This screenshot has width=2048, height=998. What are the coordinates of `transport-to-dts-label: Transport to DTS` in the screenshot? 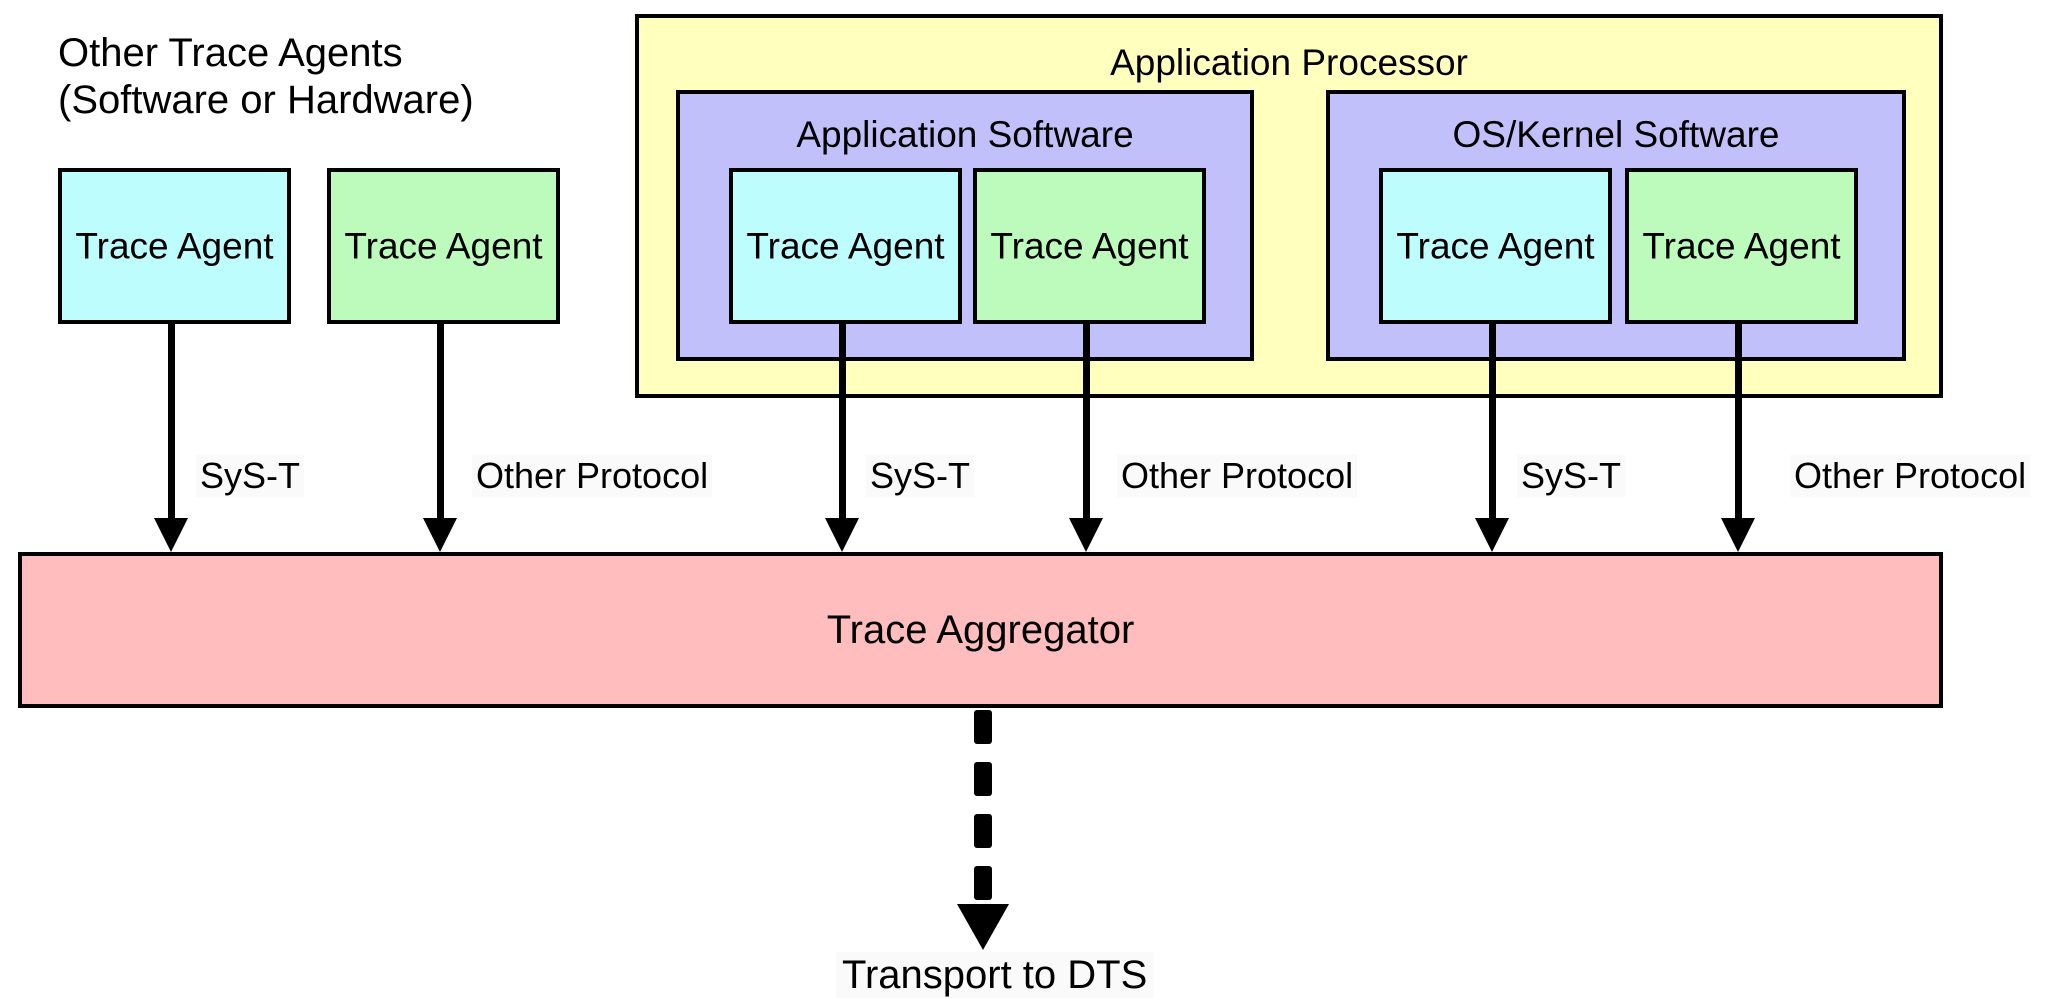 It's located at (995, 975).